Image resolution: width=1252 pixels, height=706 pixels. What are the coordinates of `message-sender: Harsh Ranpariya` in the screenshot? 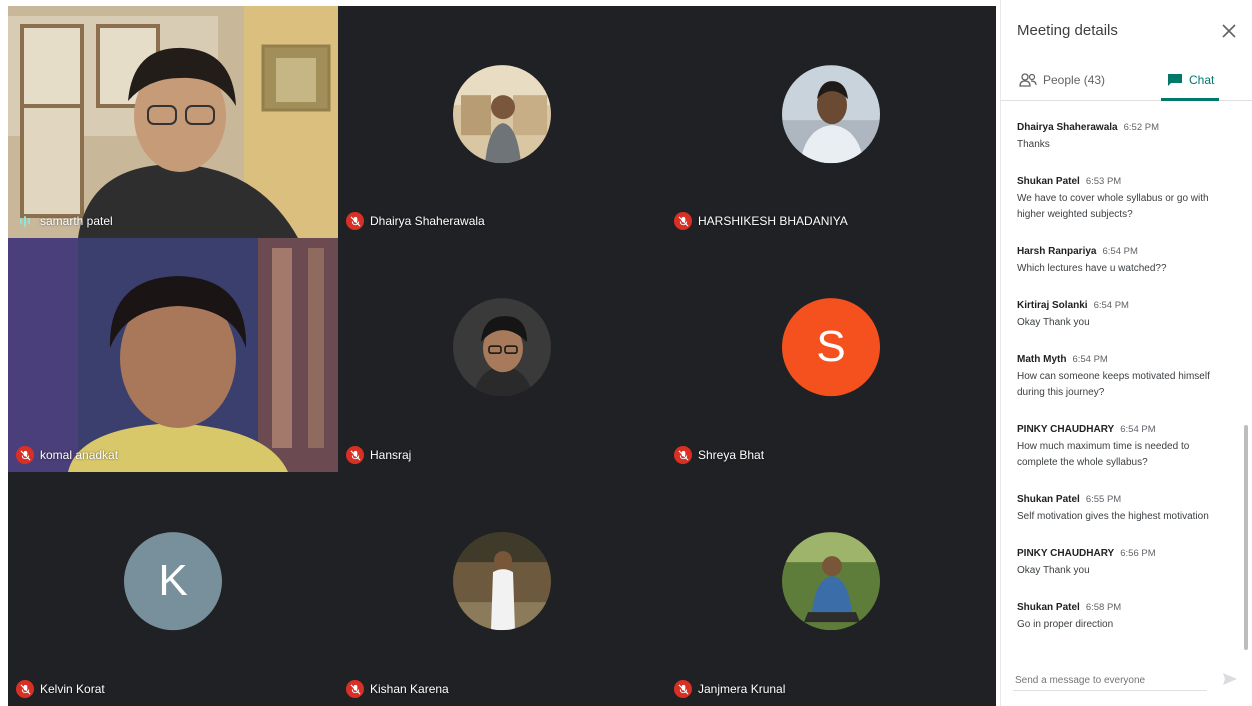 It's located at (1057, 251).